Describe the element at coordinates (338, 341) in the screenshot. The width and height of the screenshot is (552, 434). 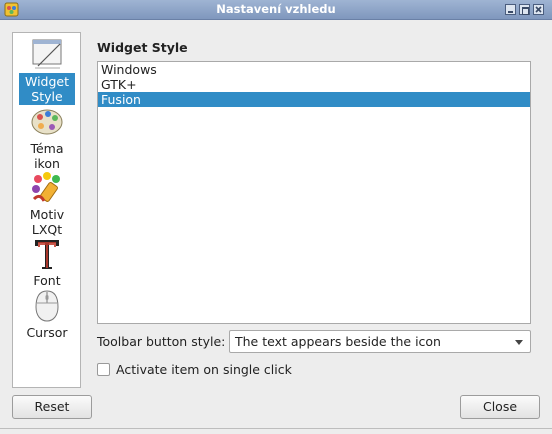
I see `dropdown-value: The text appears beside the icon` at that location.